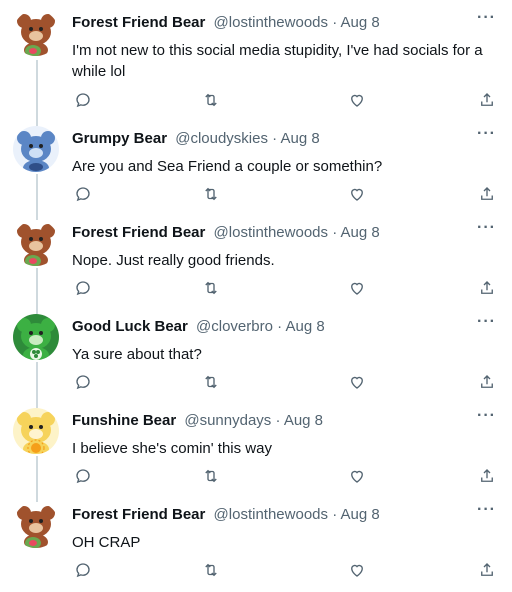 The width and height of the screenshot is (512, 592). What do you see at coordinates (124, 420) in the screenshot?
I see `display-name: Funshine Bear` at bounding box center [124, 420].